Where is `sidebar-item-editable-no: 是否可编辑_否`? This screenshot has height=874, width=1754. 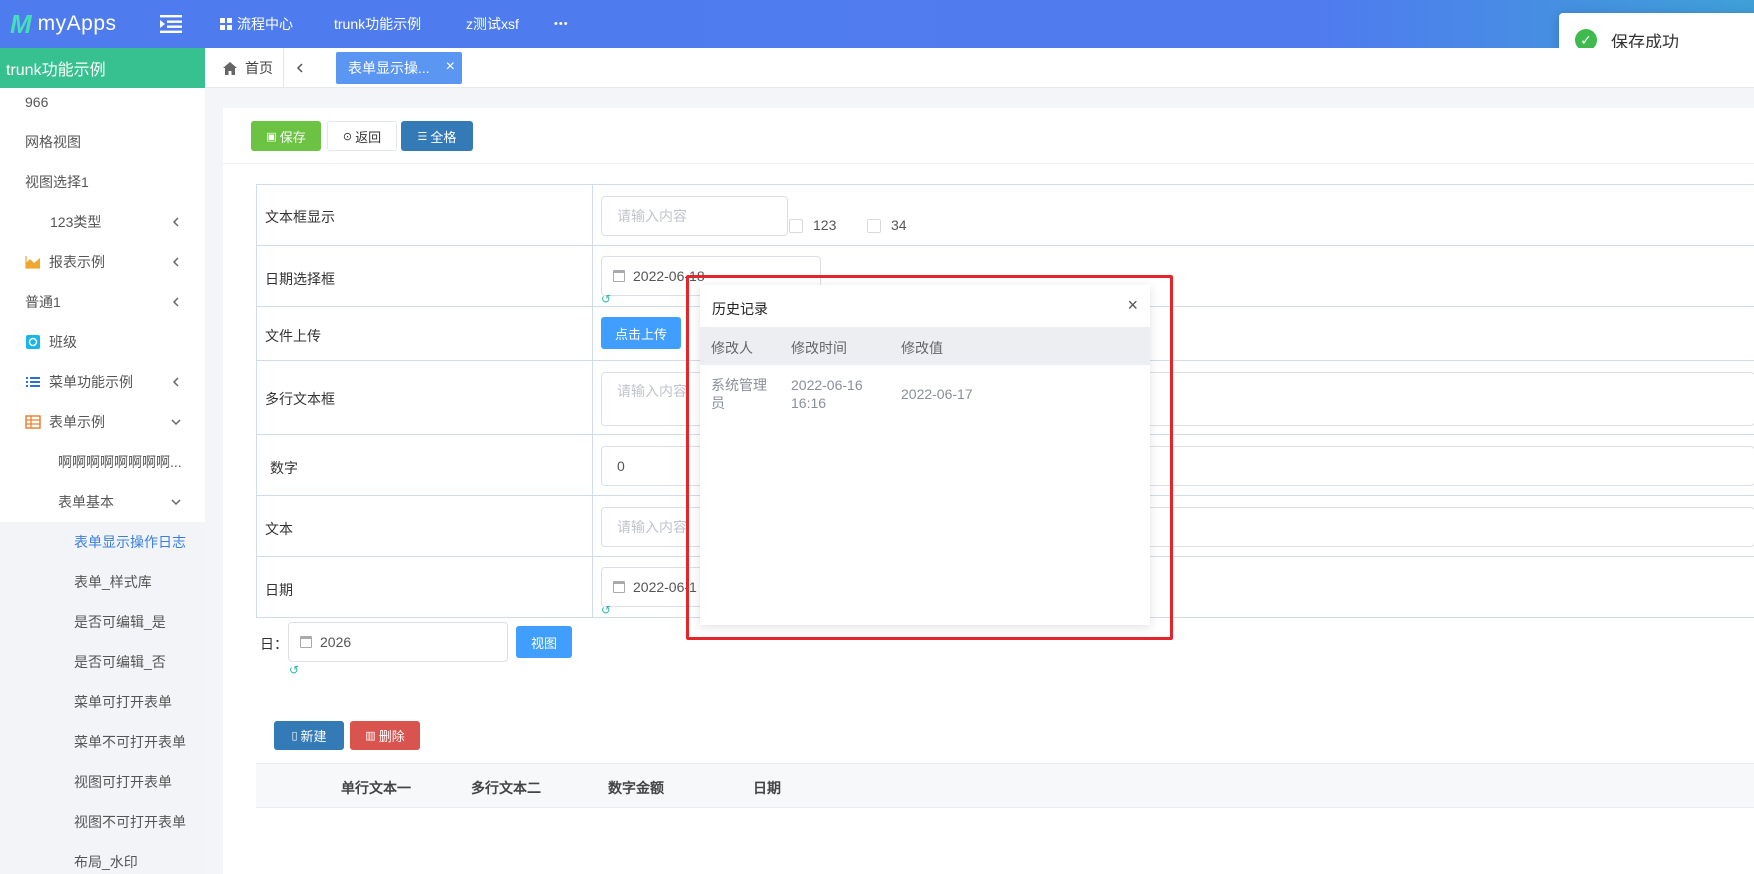 sidebar-item-editable-no: 是否可编辑_否 is located at coordinates (102, 662).